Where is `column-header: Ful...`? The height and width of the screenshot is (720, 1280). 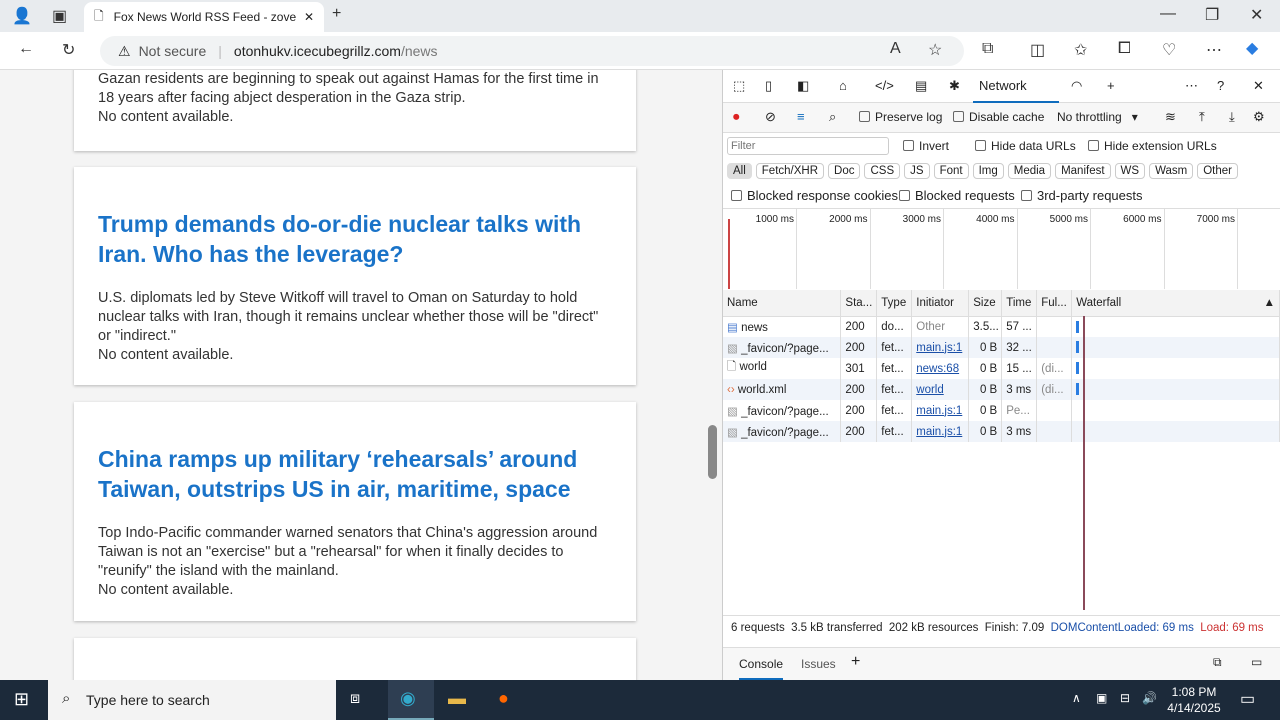 column-header: Ful... is located at coordinates (1054, 303).